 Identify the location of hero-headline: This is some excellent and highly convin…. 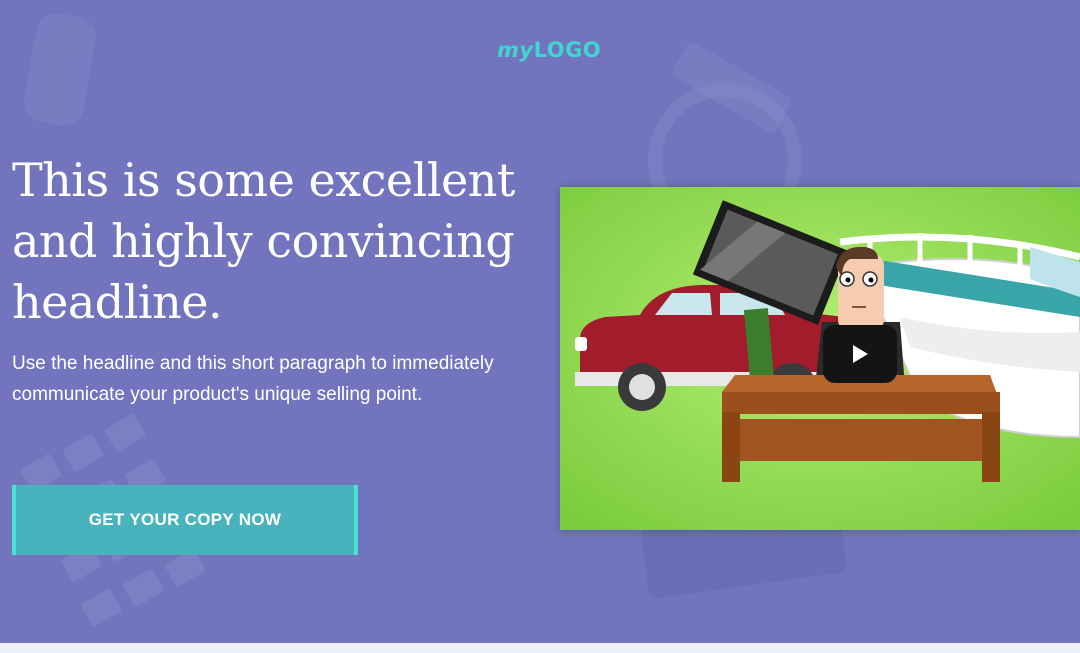
(263, 241).